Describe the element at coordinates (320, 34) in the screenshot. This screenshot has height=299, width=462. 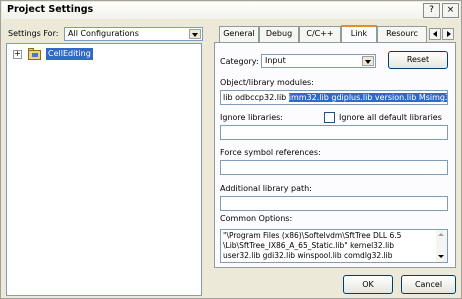
I see `tab-c-cpp: C/C++` at that location.